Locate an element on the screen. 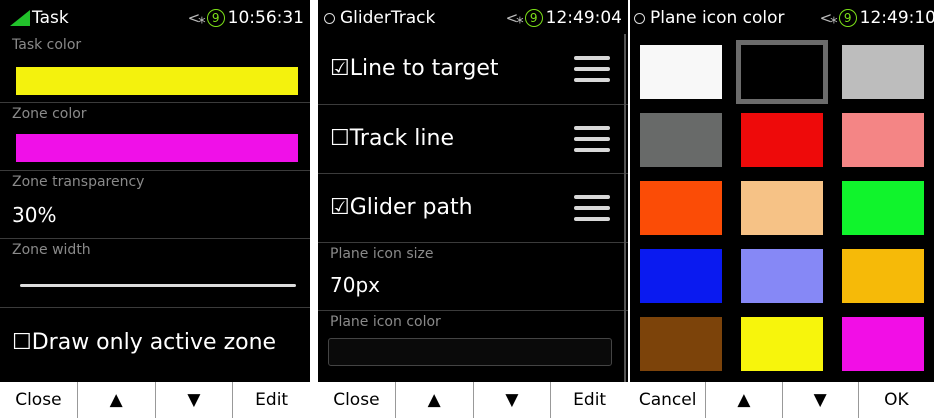  status-right: <⁎ 9 10:56:31 is located at coordinates (246, 18).